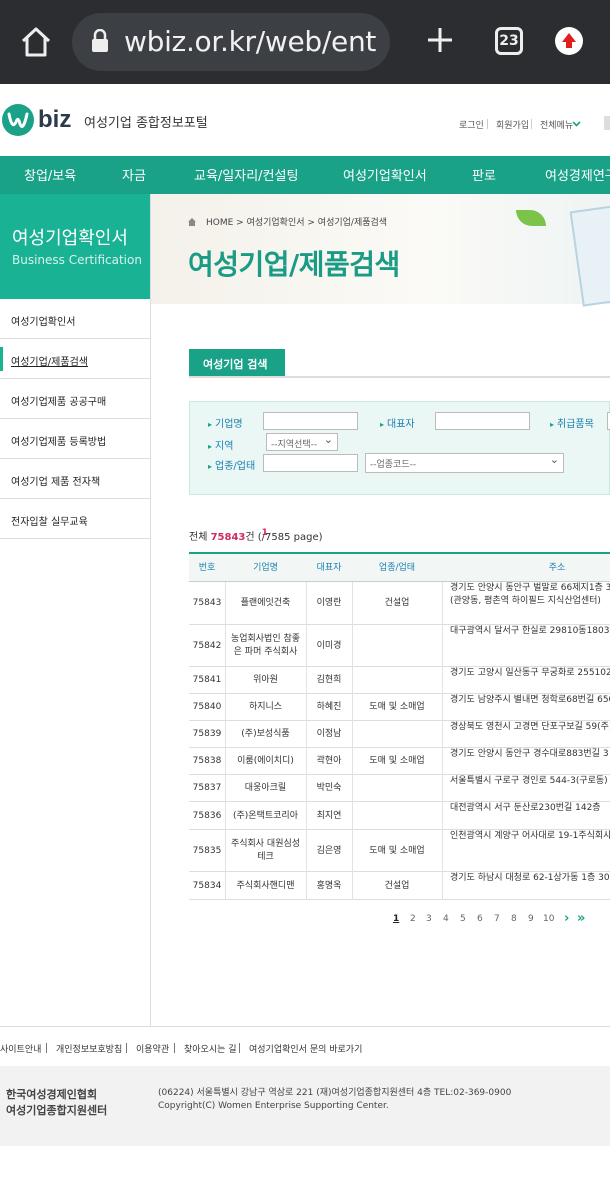 Image resolution: width=610 pixels, height=1200 pixels. What do you see at coordinates (265, 886) in the screenshot?
I see `cell-company: 주식회사핸디맨` at bounding box center [265, 886].